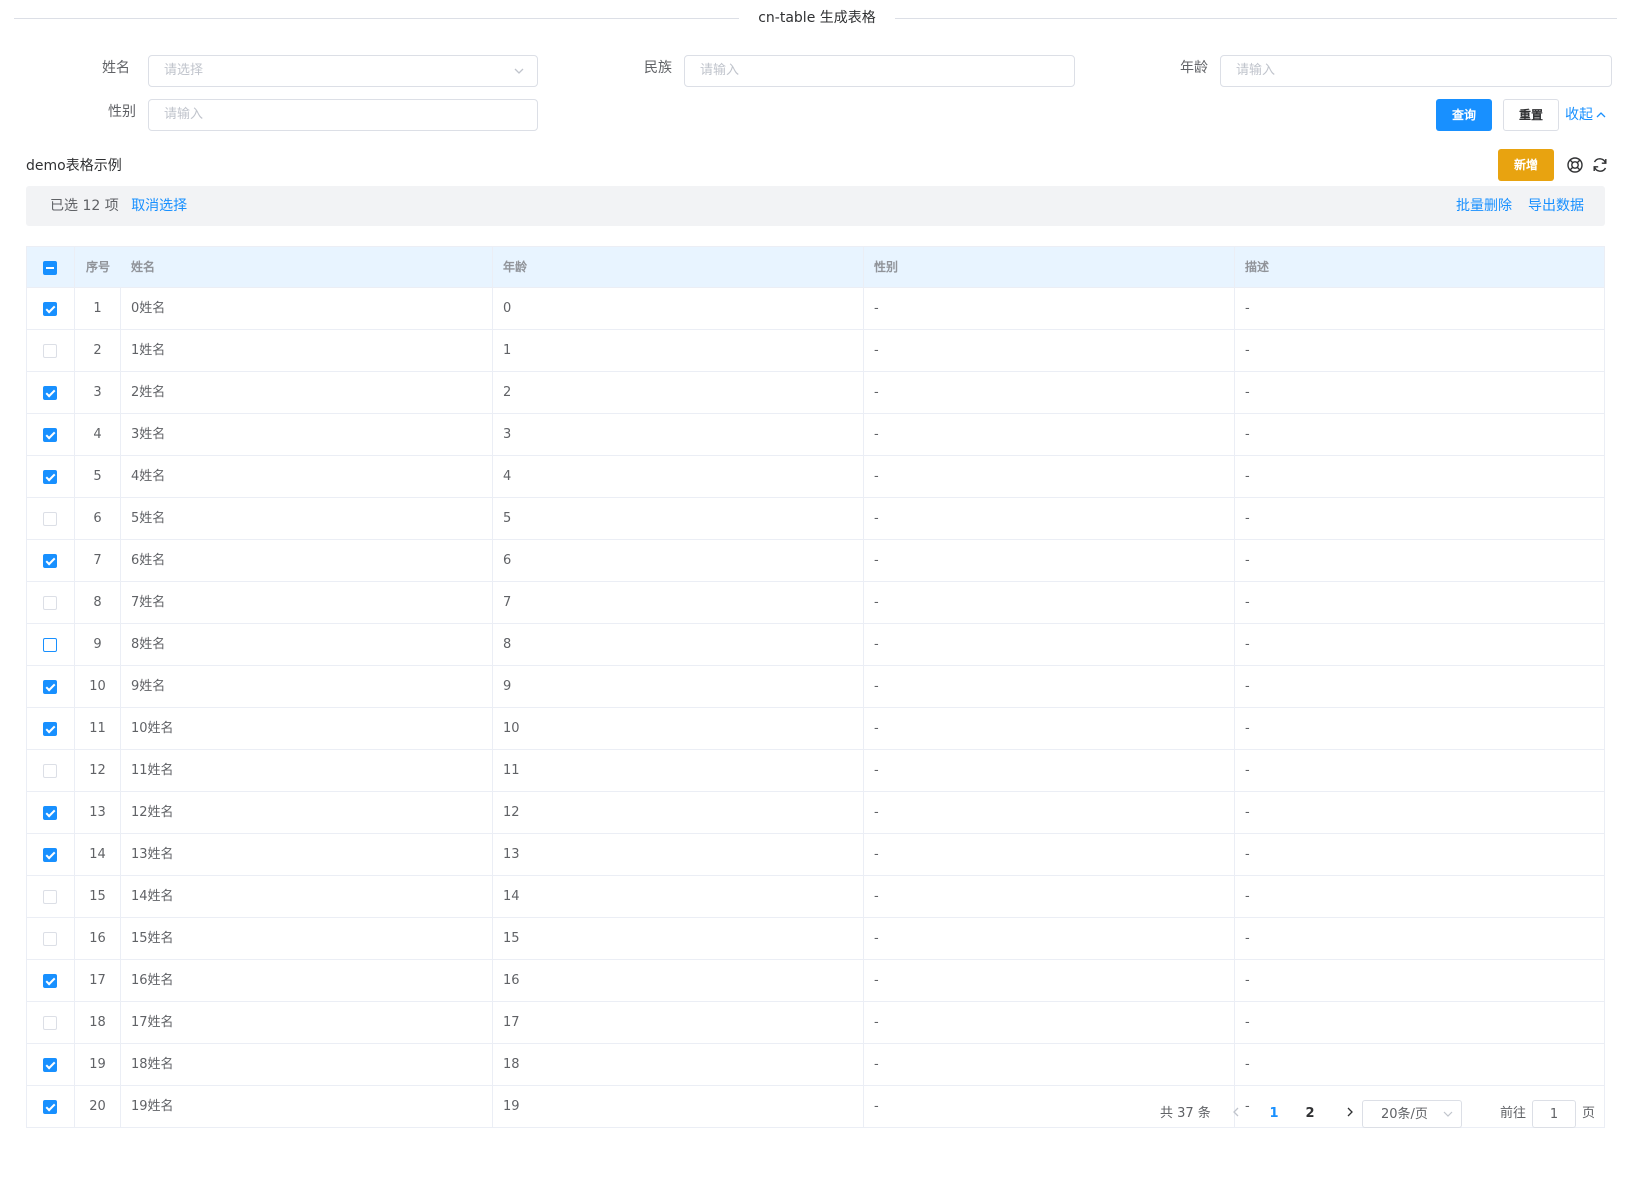 Image resolution: width=1631 pixels, height=1178 pixels. What do you see at coordinates (1236, 1114) in the screenshot?
I see `prev-page-button` at bounding box center [1236, 1114].